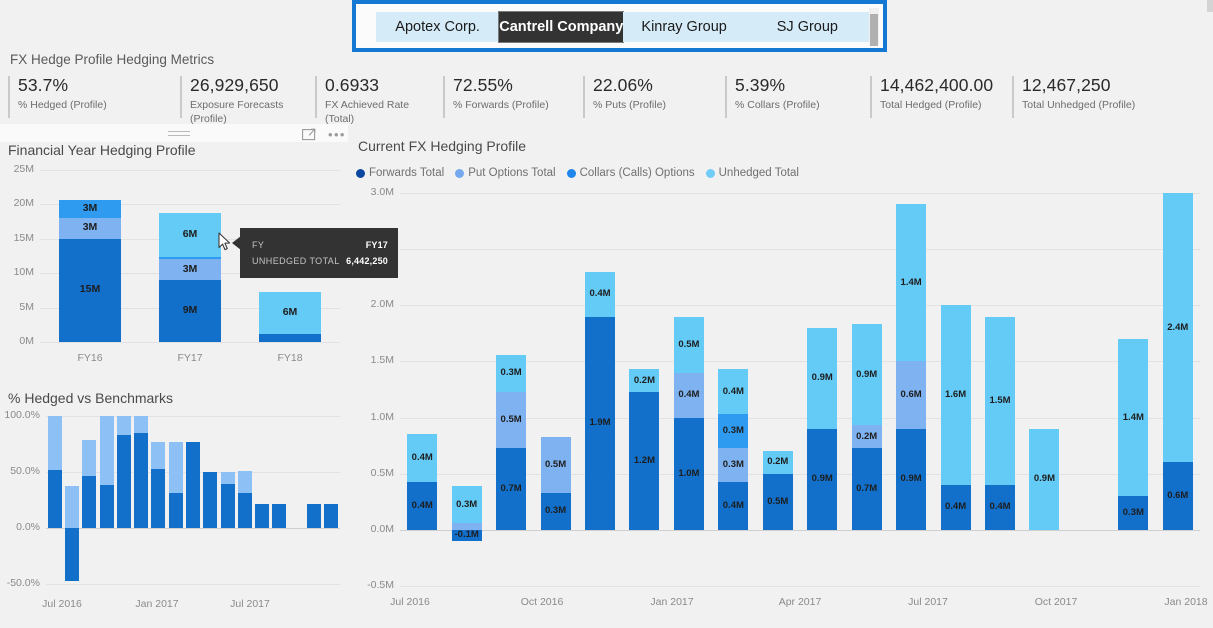 The width and height of the screenshot is (1213, 628). I want to click on kpi-card: 53.7% % Hedged (Profile), so click(92, 97).